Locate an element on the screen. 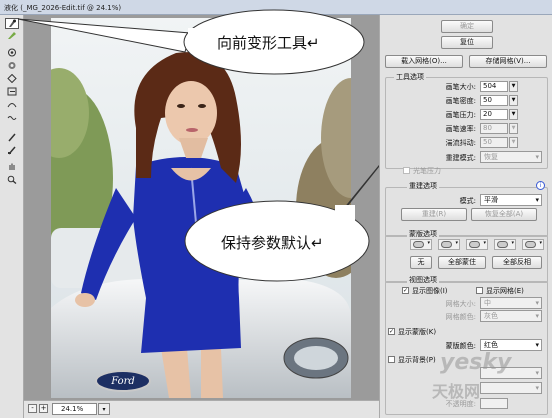 The height and width of the screenshot is (418, 552). zoom-out-button: - is located at coordinates (32, 408).